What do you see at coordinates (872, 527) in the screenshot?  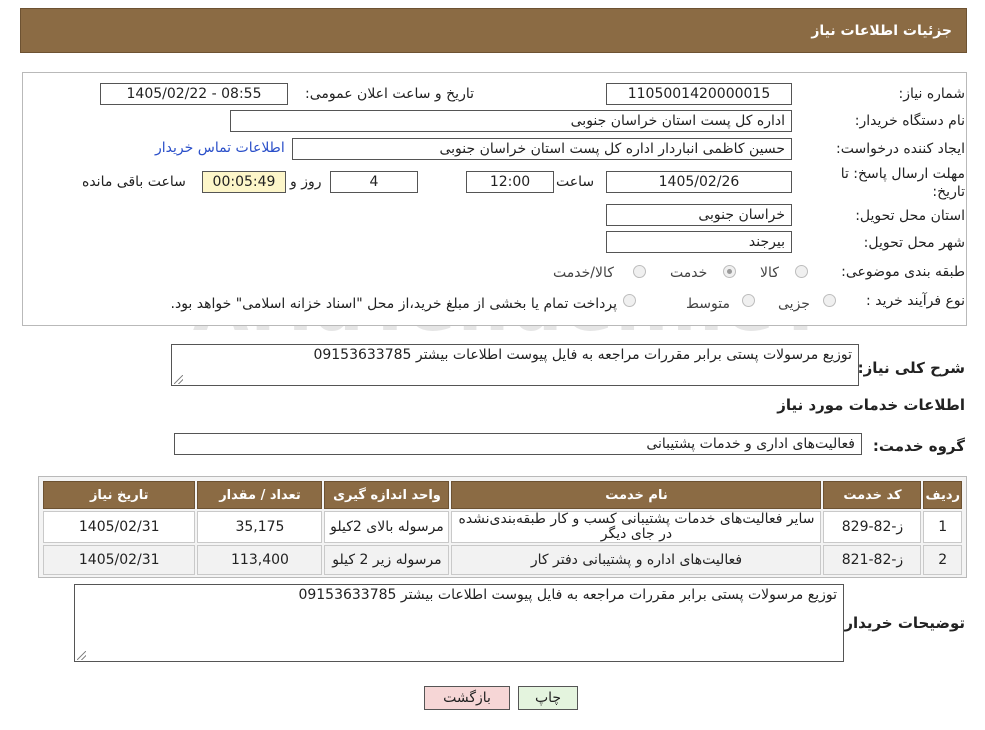 I see `cell-service-code: ز-82-829` at bounding box center [872, 527].